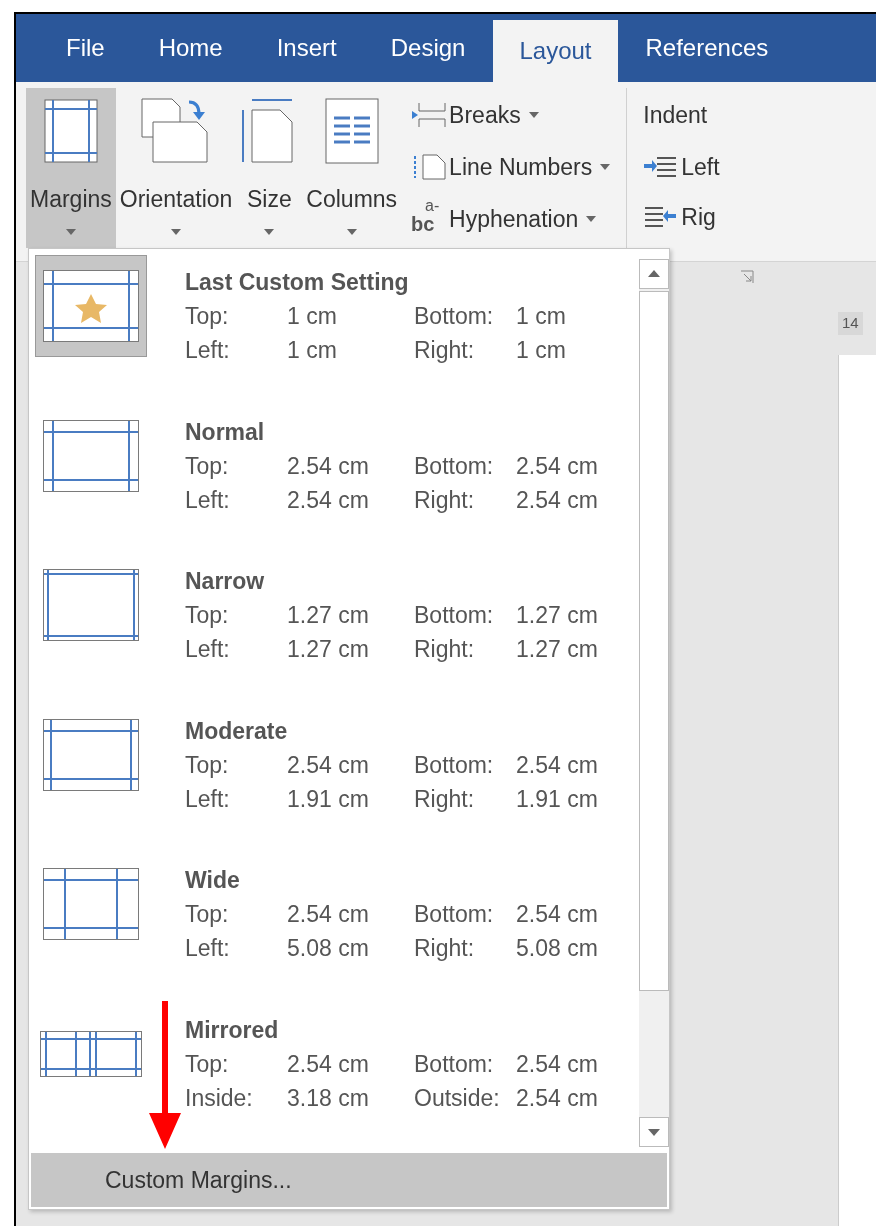  Describe the element at coordinates (681, 217) in the screenshot. I see `indent-button: Rig` at that location.